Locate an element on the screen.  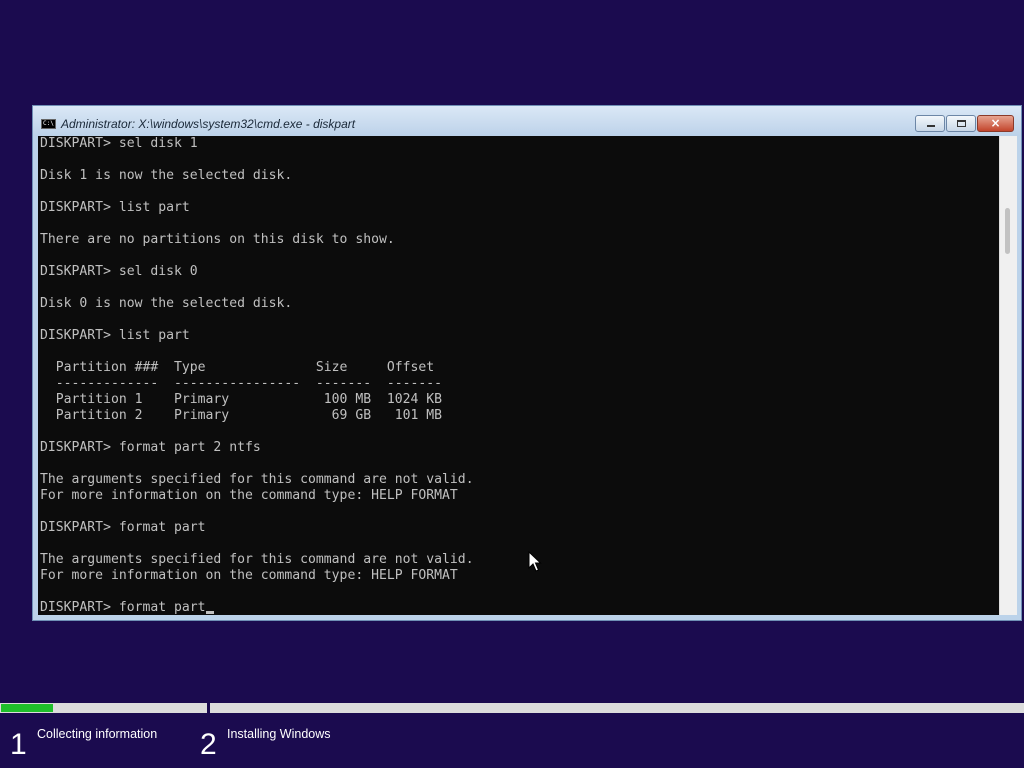
step-label: Installing Windows is located at coordinates (279, 734).